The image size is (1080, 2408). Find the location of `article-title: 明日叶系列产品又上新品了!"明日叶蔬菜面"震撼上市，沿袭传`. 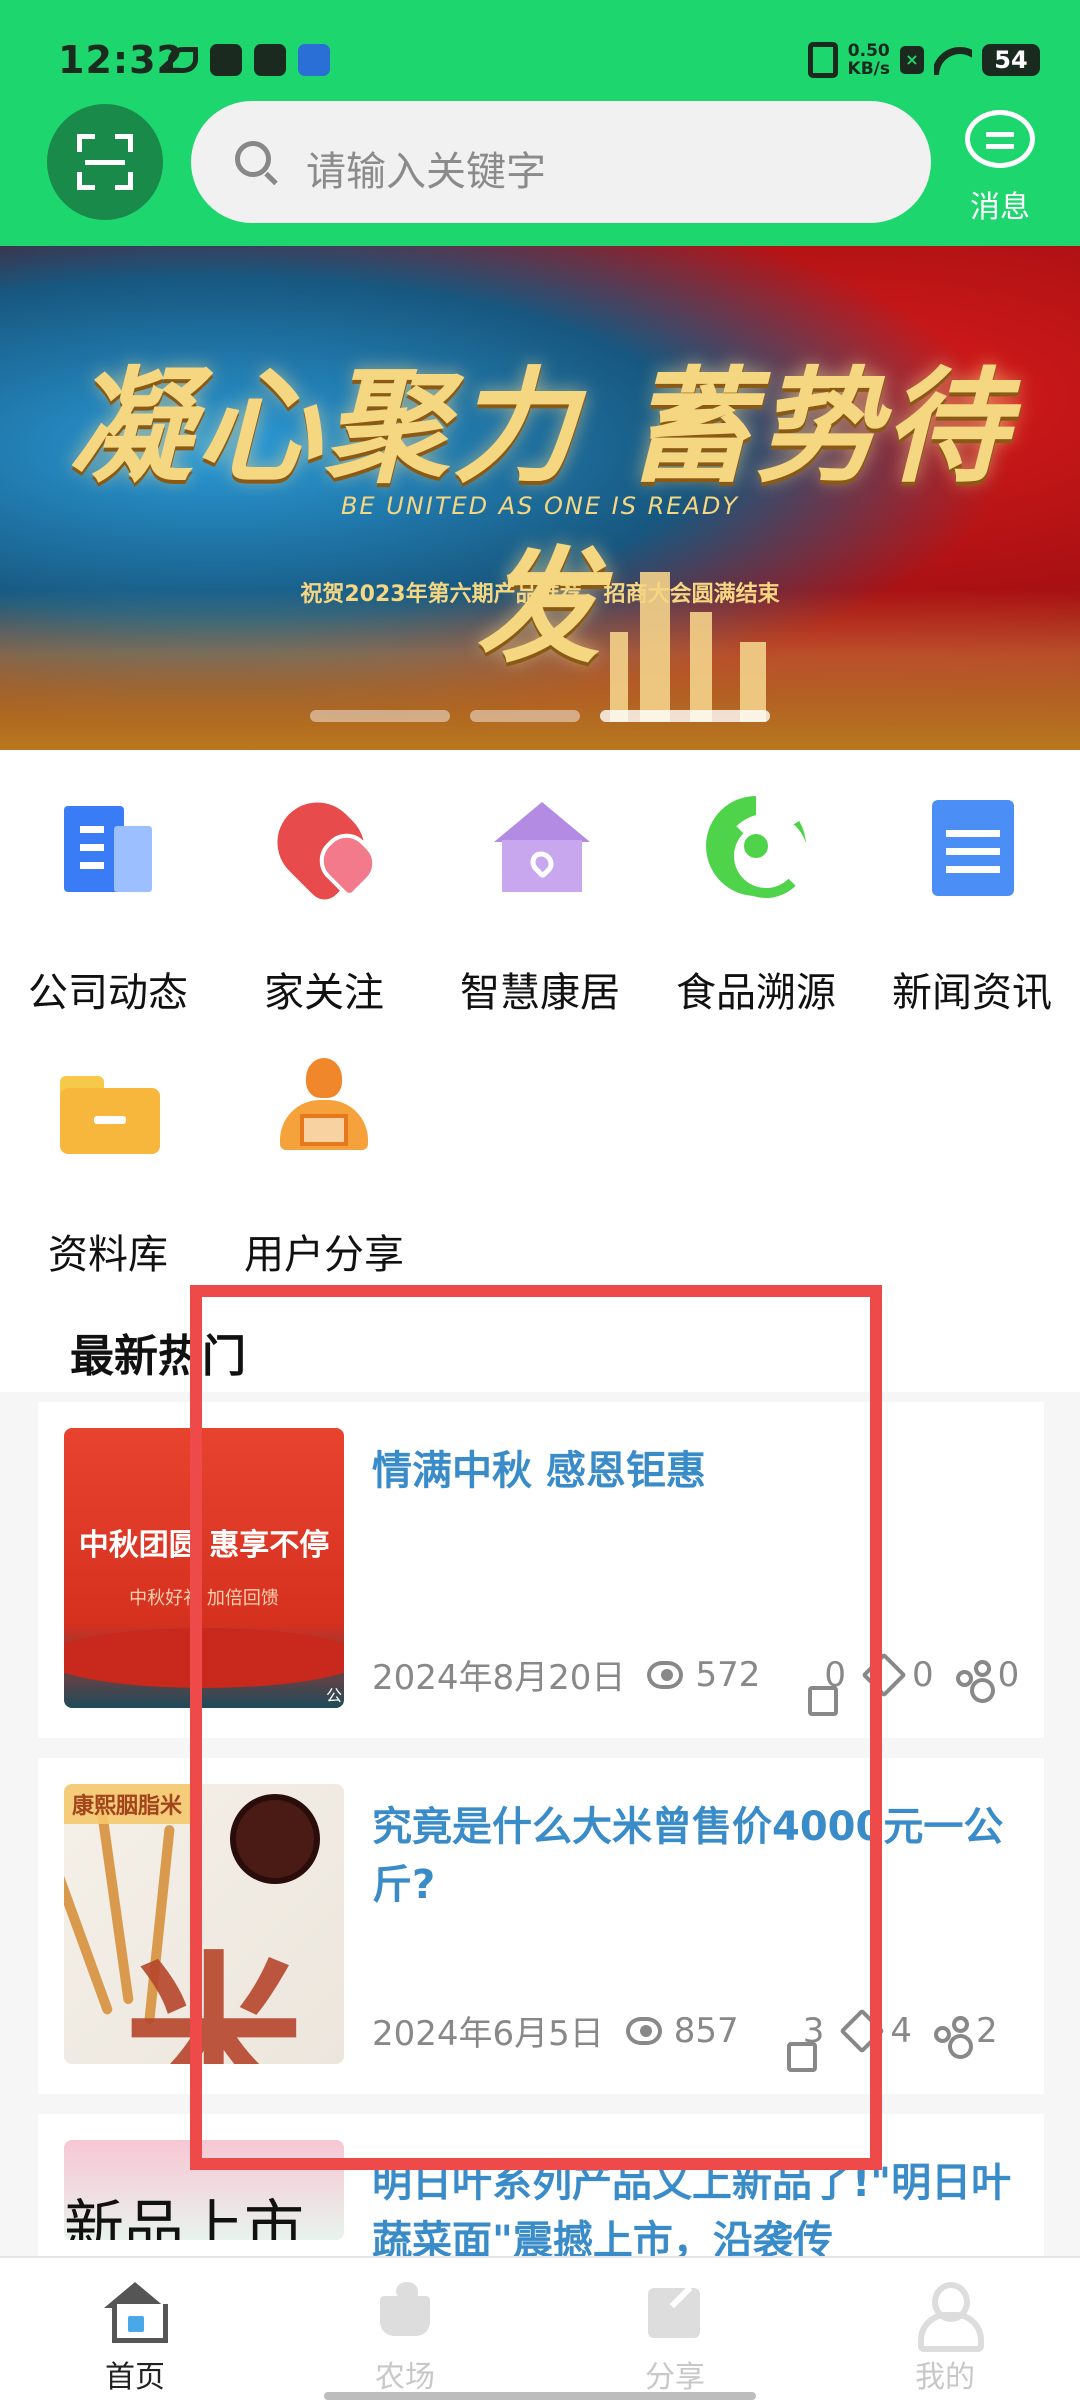

article-title: 明日叶系列产品又上新品了!"明日叶蔬菜面"震撼上市，沿袭传 is located at coordinates (692, 2212).